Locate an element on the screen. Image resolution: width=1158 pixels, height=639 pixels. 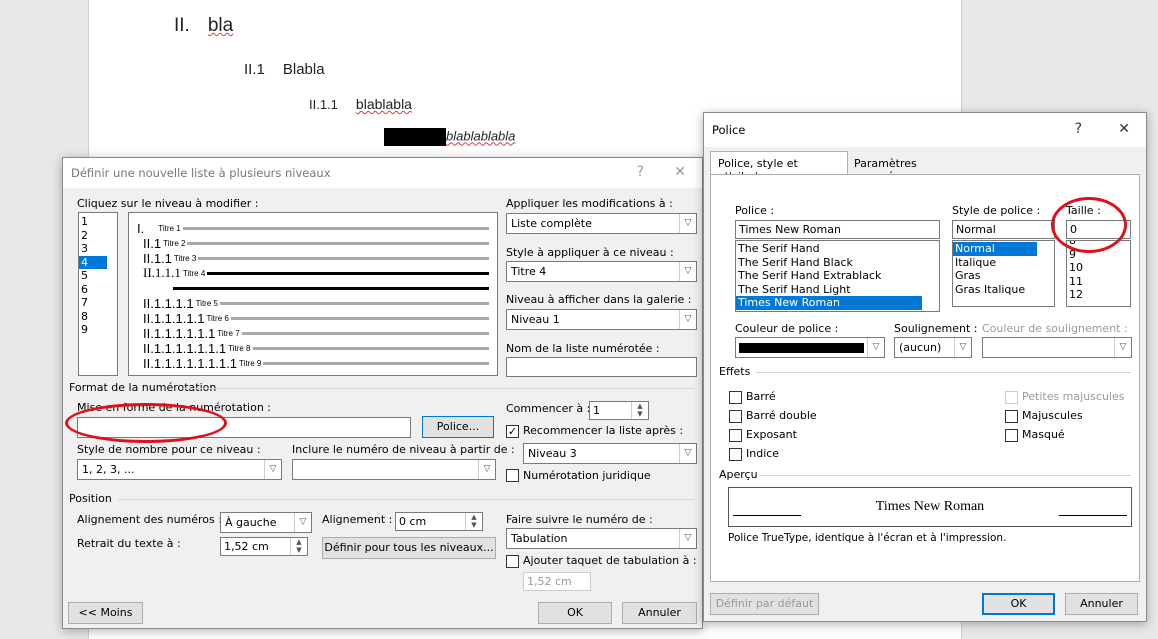
listname-input is located at coordinates (601, 367).